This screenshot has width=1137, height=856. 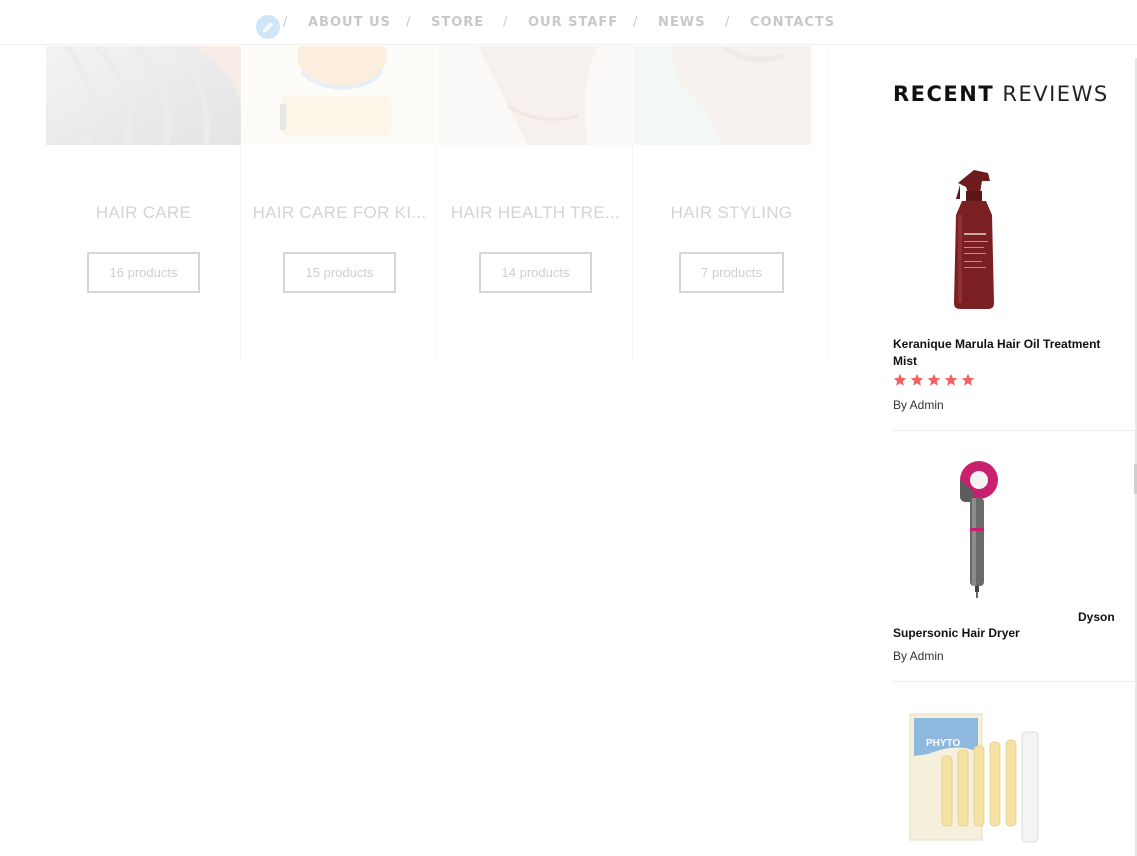 I want to click on product-image-phyto: PHYTO, so click(x=978, y=779).